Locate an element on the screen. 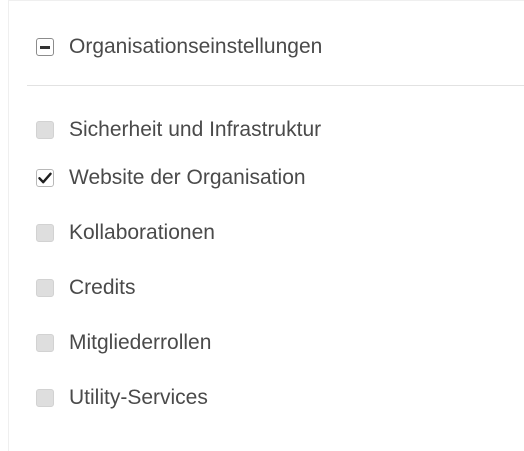 The height and width of the screenshot is (451, 524). checkmark-icon is located at coordinates (45, 177).